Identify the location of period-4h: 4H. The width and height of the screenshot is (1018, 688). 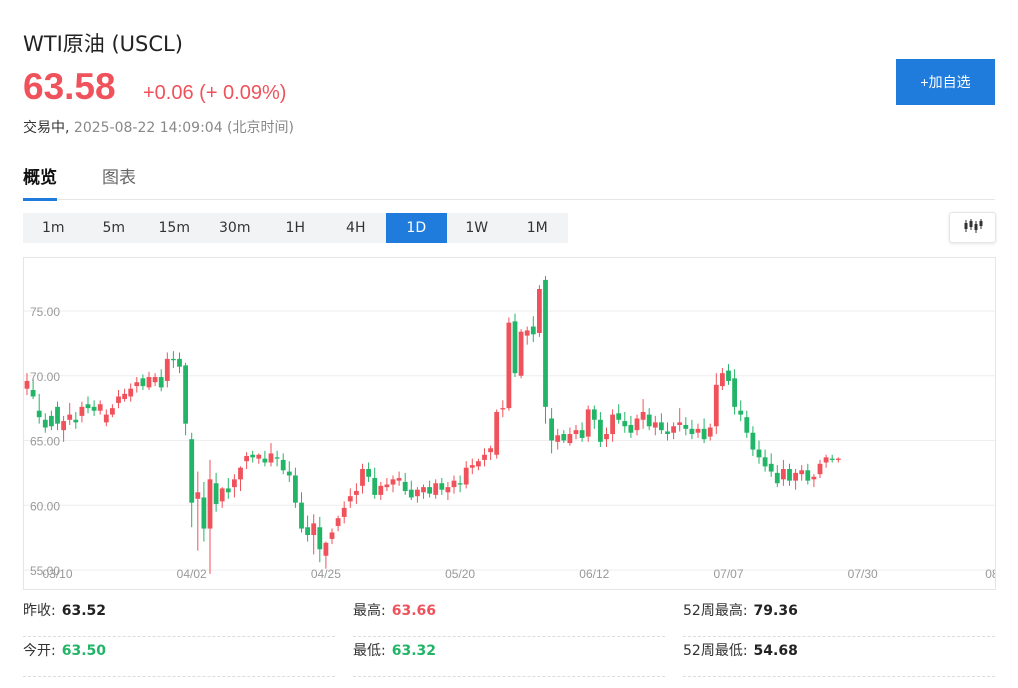
(356, 228).